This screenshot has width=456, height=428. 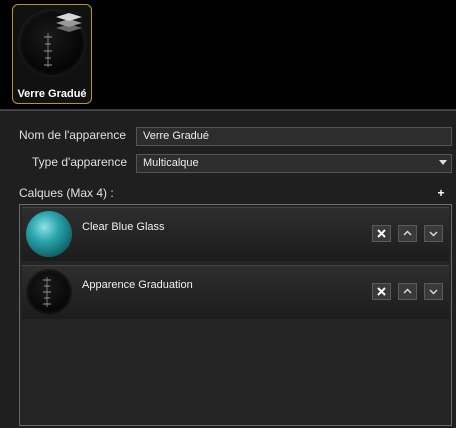 I want to click on layer-row: Clear Blue Glass, so click(x=235, y=234).